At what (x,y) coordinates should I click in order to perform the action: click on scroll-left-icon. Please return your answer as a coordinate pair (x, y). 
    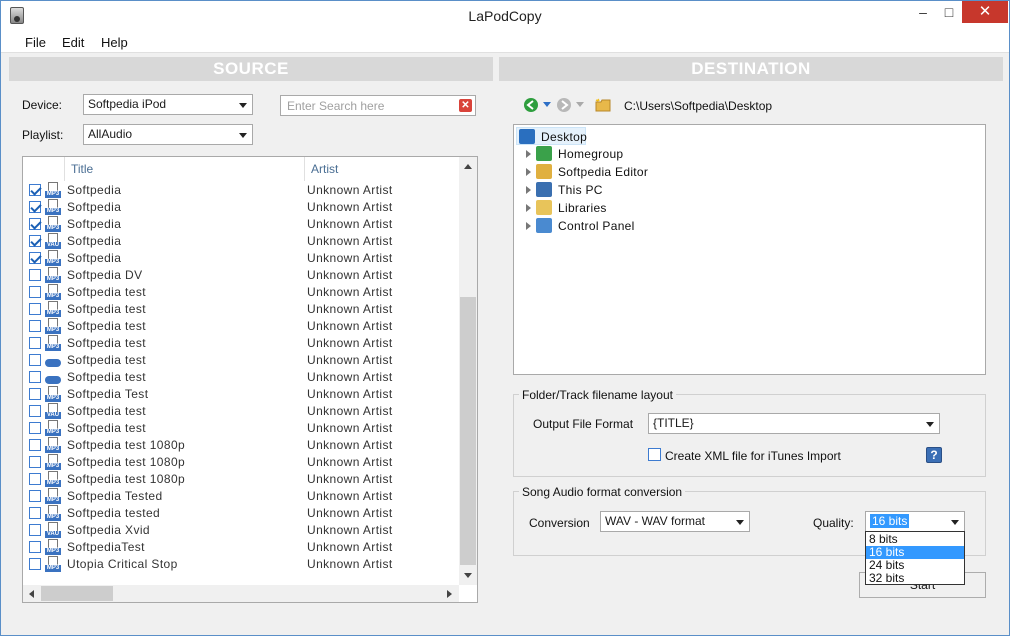
    Looking at the image, I should click on (31, 594).